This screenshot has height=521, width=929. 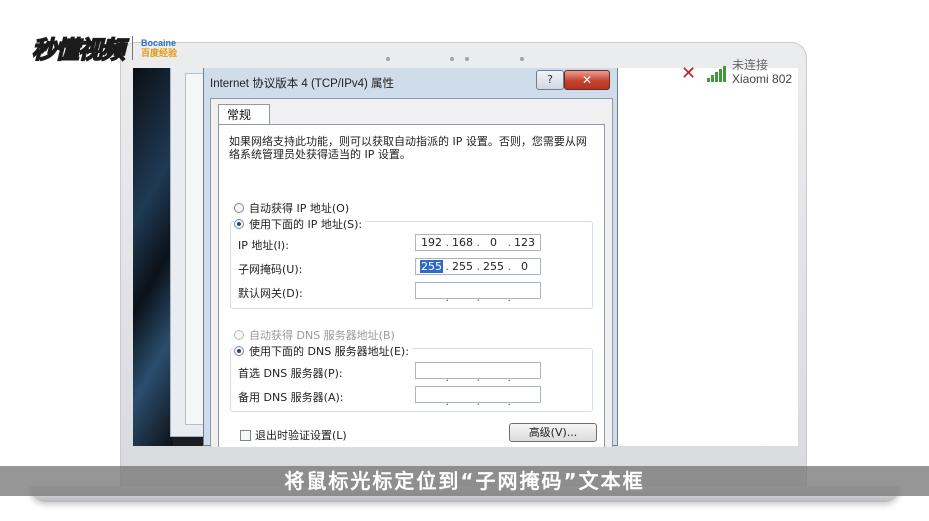 I want to click on gateway-input, so click(x=478, y=293).